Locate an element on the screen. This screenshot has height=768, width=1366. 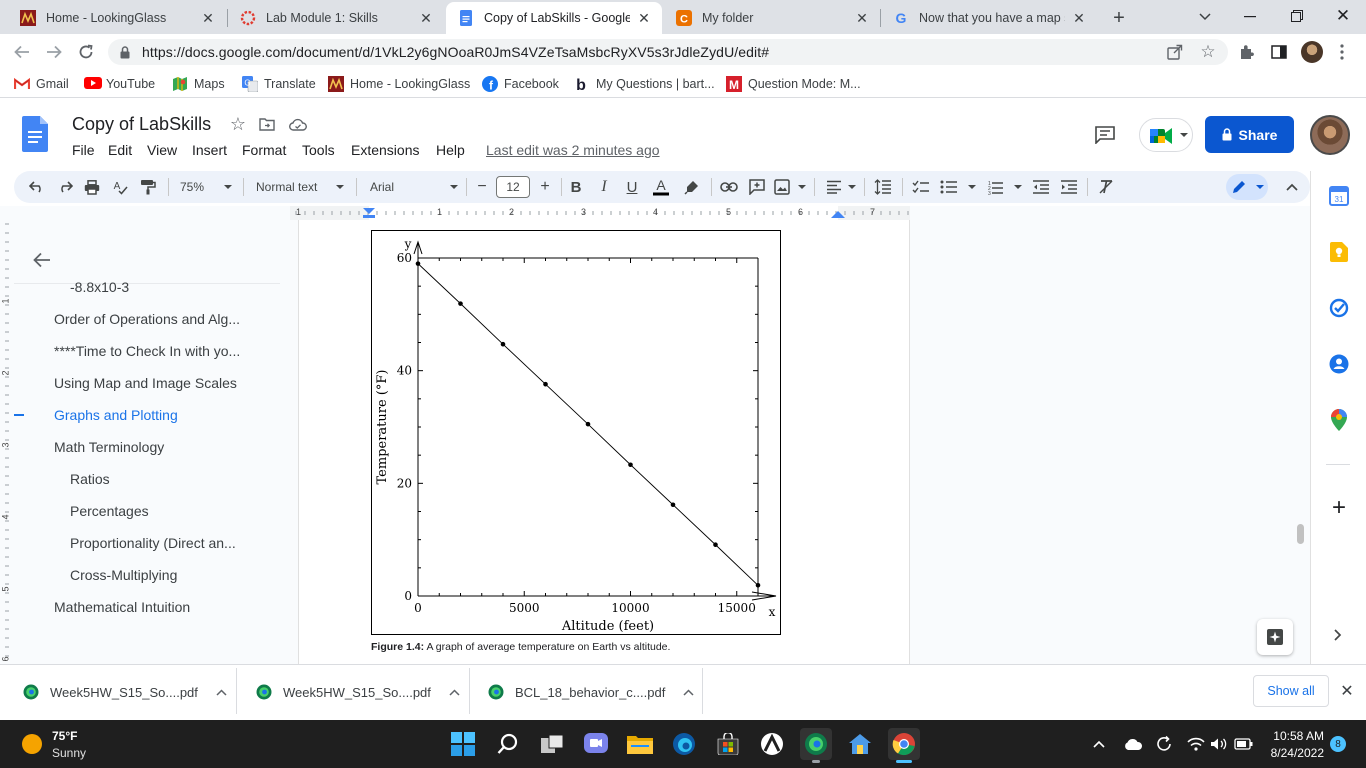
side-panel-icon is located at coordinates (1279, 52).